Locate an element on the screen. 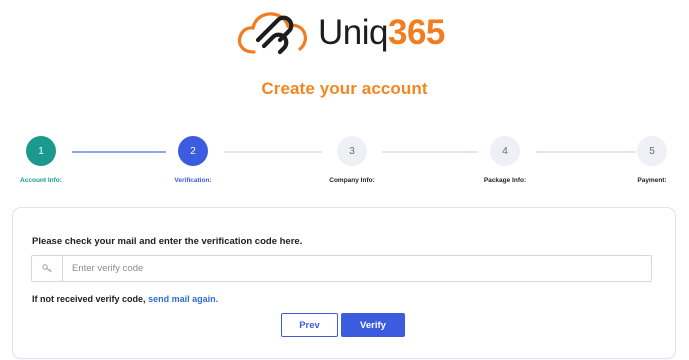  key-icon is located at coordinates (47, 268).